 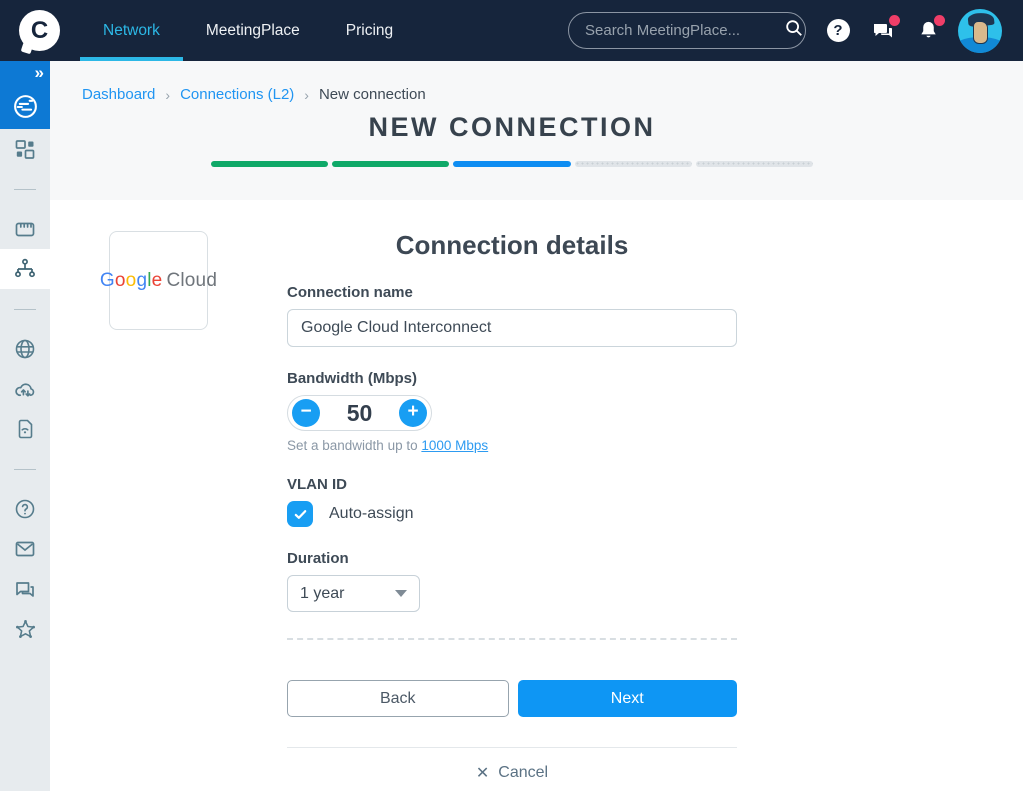 What do you see at coordinates (511, 30) in the screenshot?
I see `top-navbar: C Network MeetingPlace Pricing ?` at bounding box center [511, 30].